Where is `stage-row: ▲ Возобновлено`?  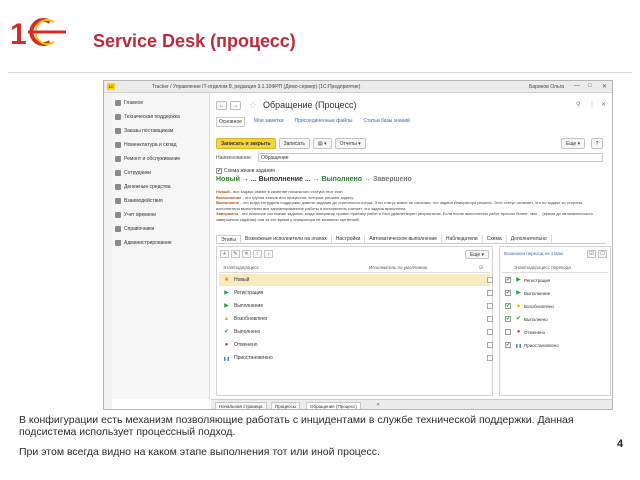
stage-row: ▲ Возобновлено is located at coordinates (354, 319).